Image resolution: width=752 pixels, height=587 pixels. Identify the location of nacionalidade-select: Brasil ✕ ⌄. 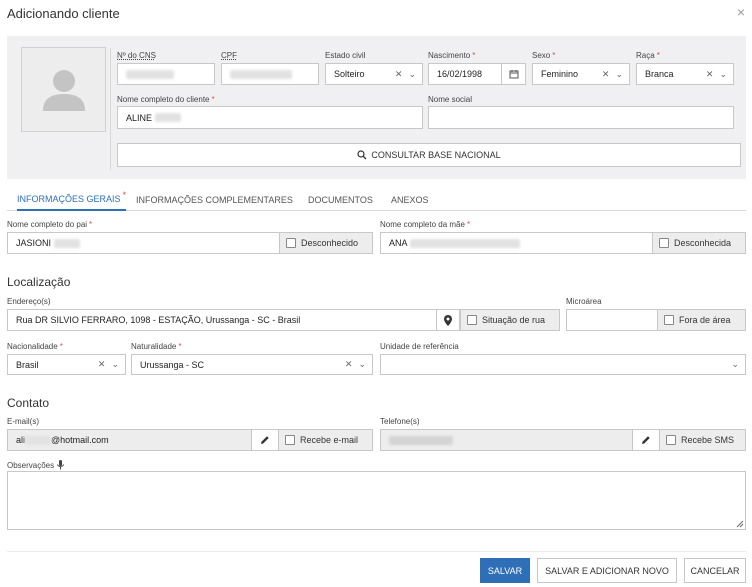
(66, 364).